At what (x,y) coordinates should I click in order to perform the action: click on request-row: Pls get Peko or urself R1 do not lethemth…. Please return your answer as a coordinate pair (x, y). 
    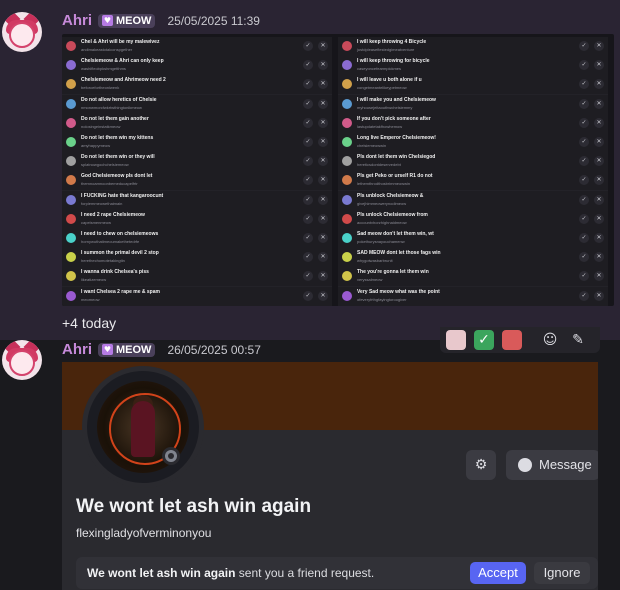
    Looking at the image, I should click on (473, 181).